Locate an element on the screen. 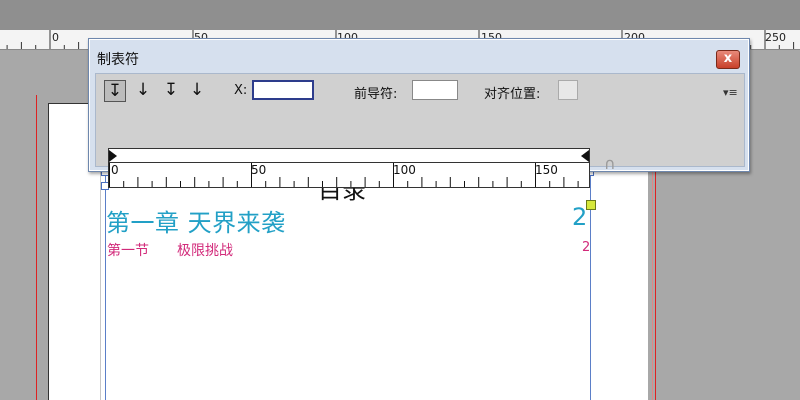 The height and width of the screenshot is (400, 800). tab-ruler: 0 50 100 150 is located at coordinates (349, 168).